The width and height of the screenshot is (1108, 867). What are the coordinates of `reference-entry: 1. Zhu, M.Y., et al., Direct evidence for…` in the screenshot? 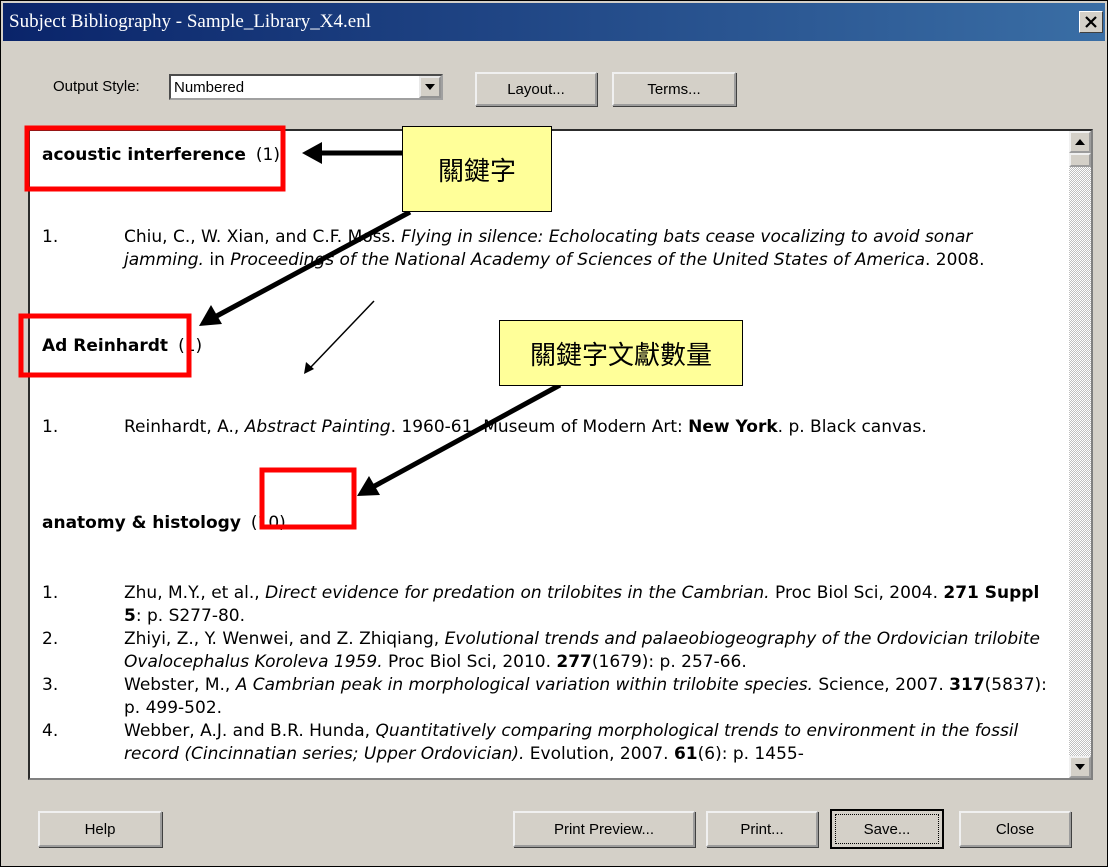 It's located at (547, 605).